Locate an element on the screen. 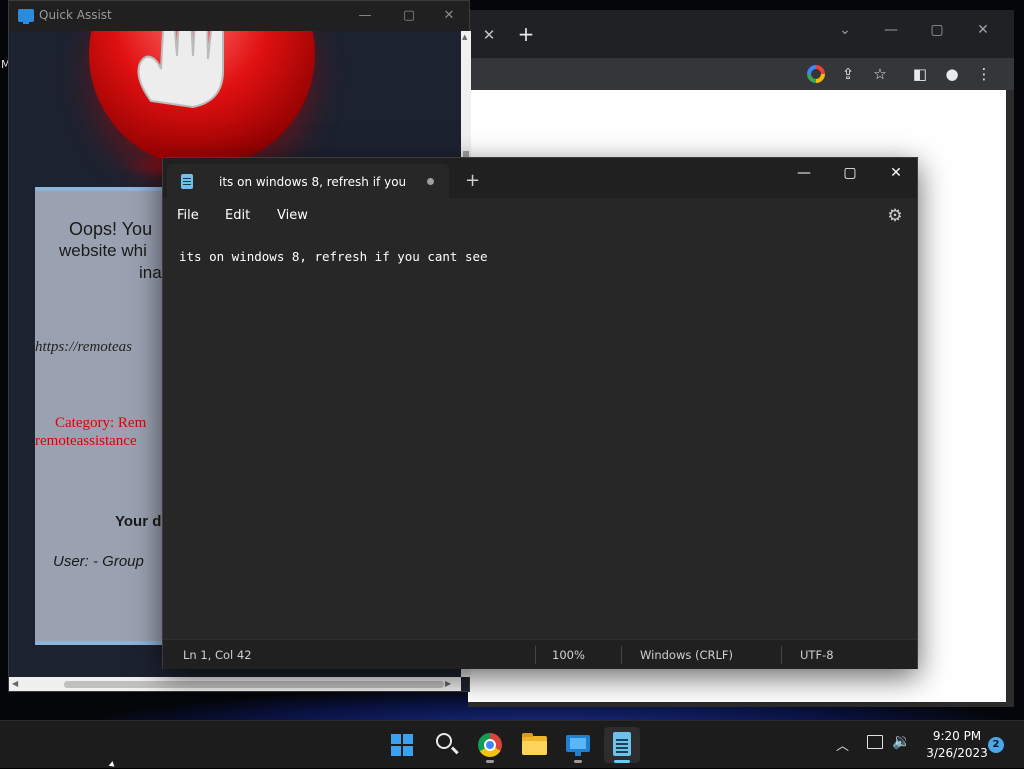 The height and width of the screenshot is (769, 1024). chrome-close-button: ✕ is located at coordinates (983, 30).